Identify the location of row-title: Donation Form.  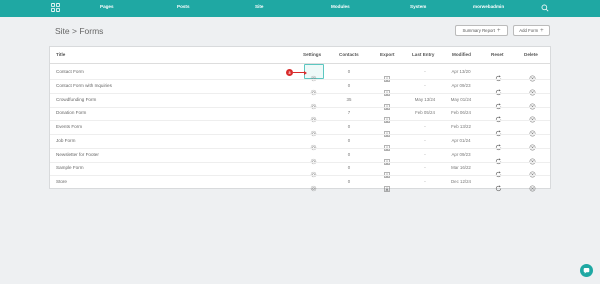
(71, 112).